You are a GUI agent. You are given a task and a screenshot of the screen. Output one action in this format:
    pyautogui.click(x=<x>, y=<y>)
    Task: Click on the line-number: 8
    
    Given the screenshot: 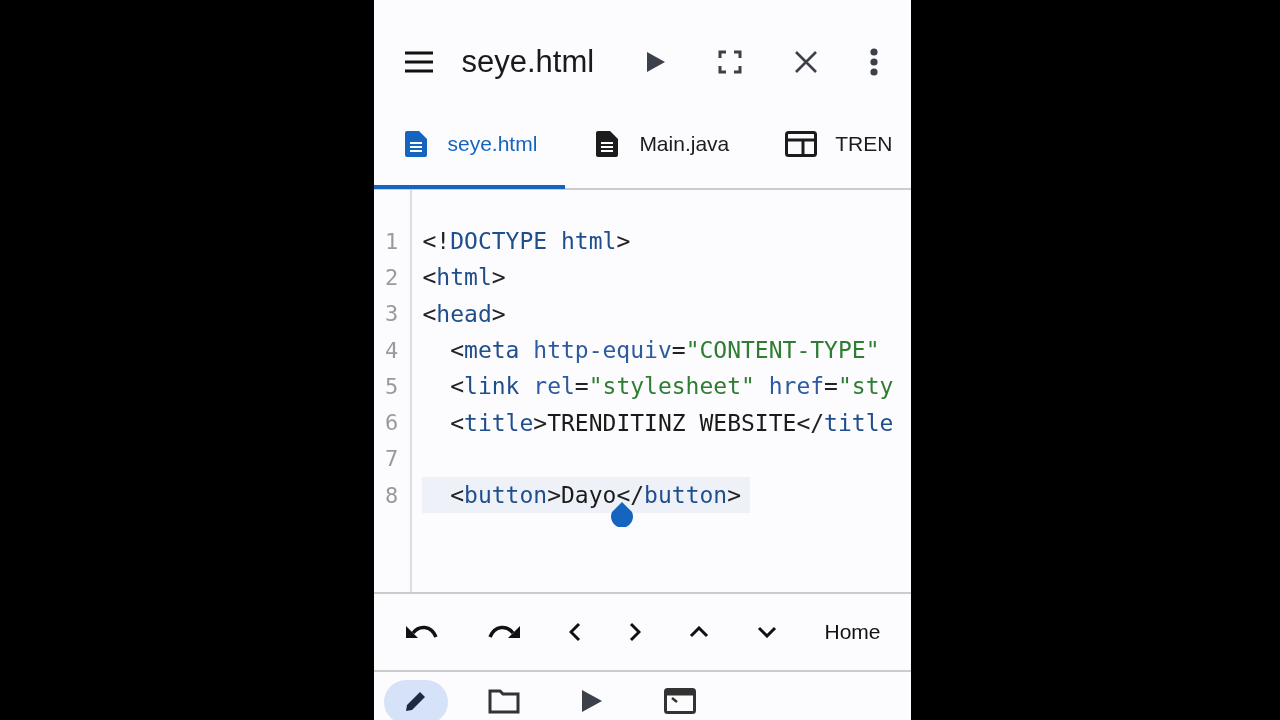 What is the action you would take?
    pyautogui.click(x=391, y=495)
    